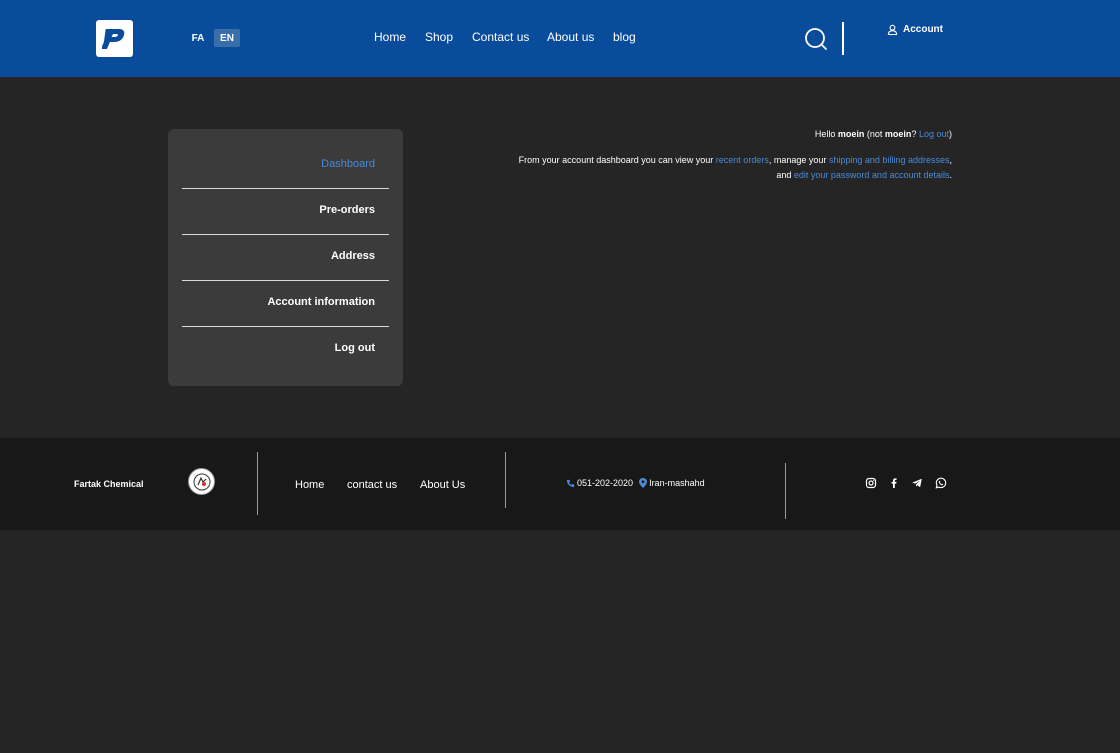 This screenshot has width=1120, height=753. What do you see at coordinates (917, 483) in the screenshot?
I see `telegram-icon` at bounding box center [917, 483].